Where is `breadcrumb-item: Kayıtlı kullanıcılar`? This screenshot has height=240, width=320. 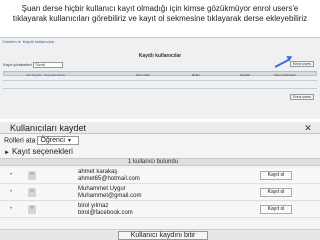 breadcrumb-item: Kayıtlı kullanıcılar is located at coordinates (38, 41).